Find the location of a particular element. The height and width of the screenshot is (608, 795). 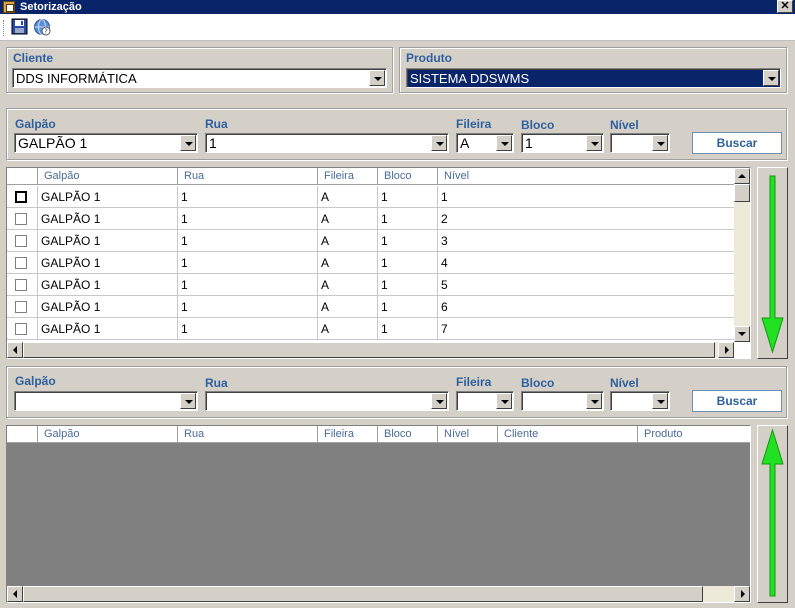

close-button: ✕ is located at coordinates (785, 6).